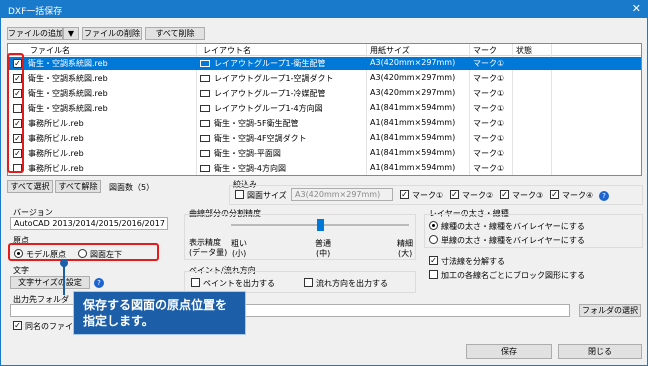  Describe the element at coordinates (208, 247) in the screenshot. I see `curve-left-label: 表示精度 (データ量)` at that location.